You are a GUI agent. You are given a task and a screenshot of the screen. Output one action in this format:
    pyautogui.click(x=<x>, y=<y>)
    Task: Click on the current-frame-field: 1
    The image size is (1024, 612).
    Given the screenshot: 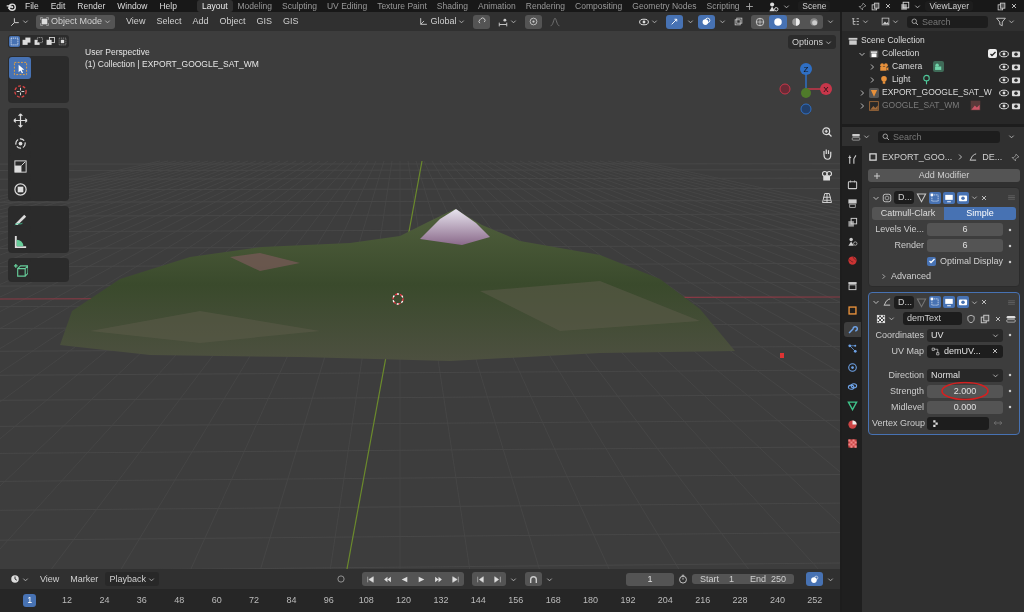 What is the action you would take?
    pyautogui.click(x=649, y=579)
    